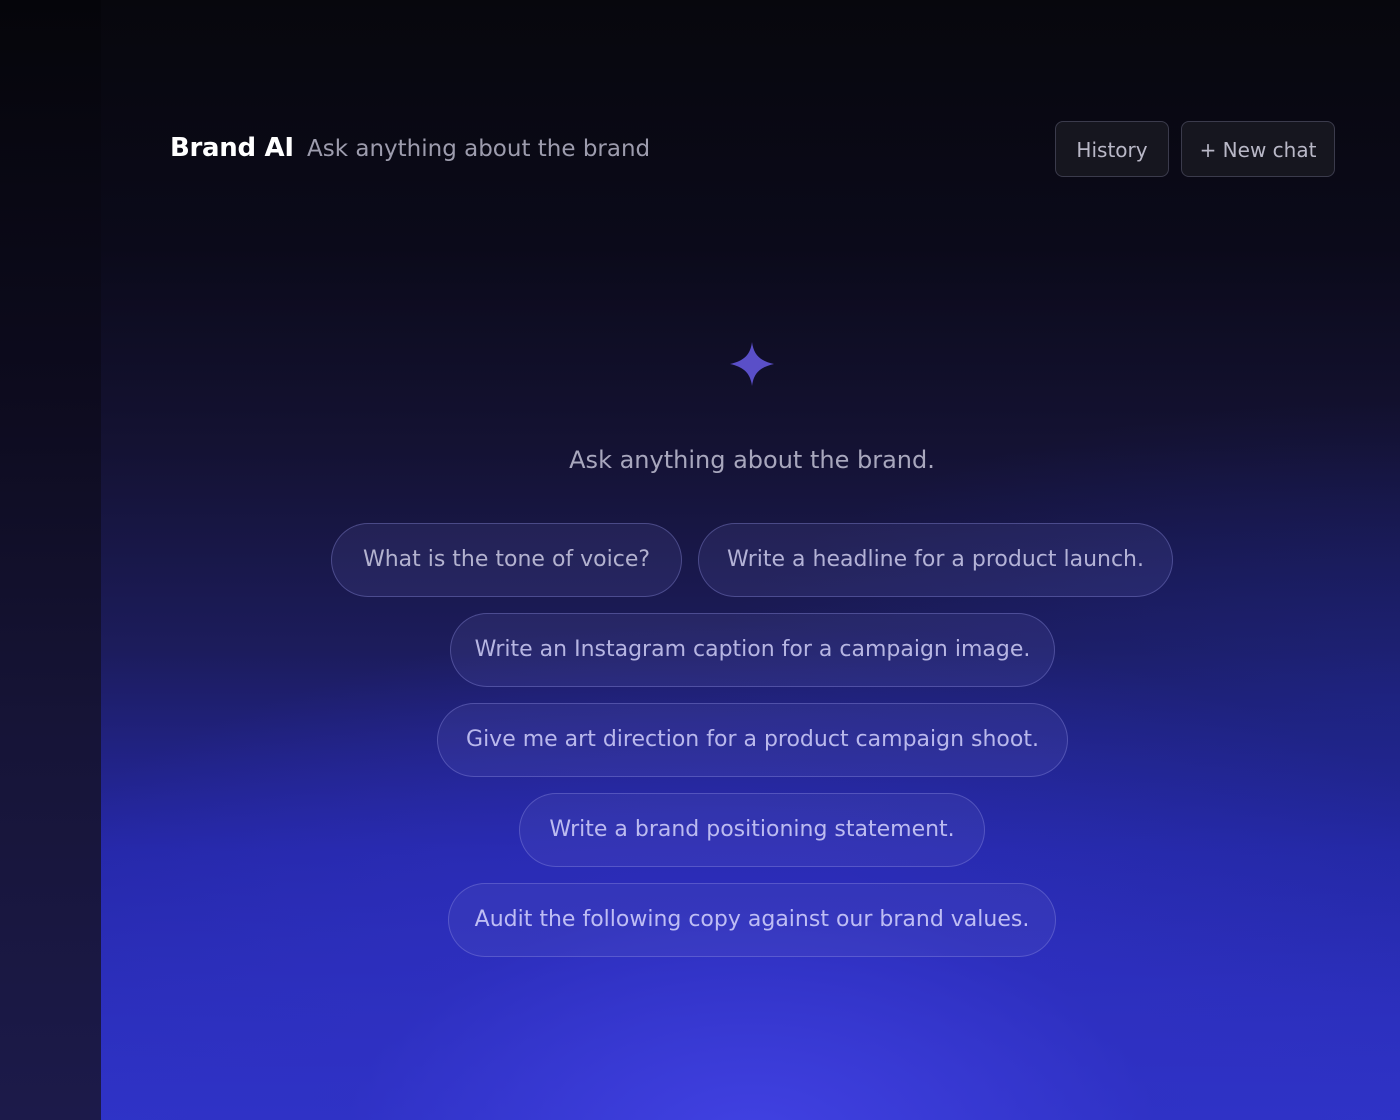 This screenshot has height=1120, width=1400. I want to click on sparkle-icon, so click(752, 364).